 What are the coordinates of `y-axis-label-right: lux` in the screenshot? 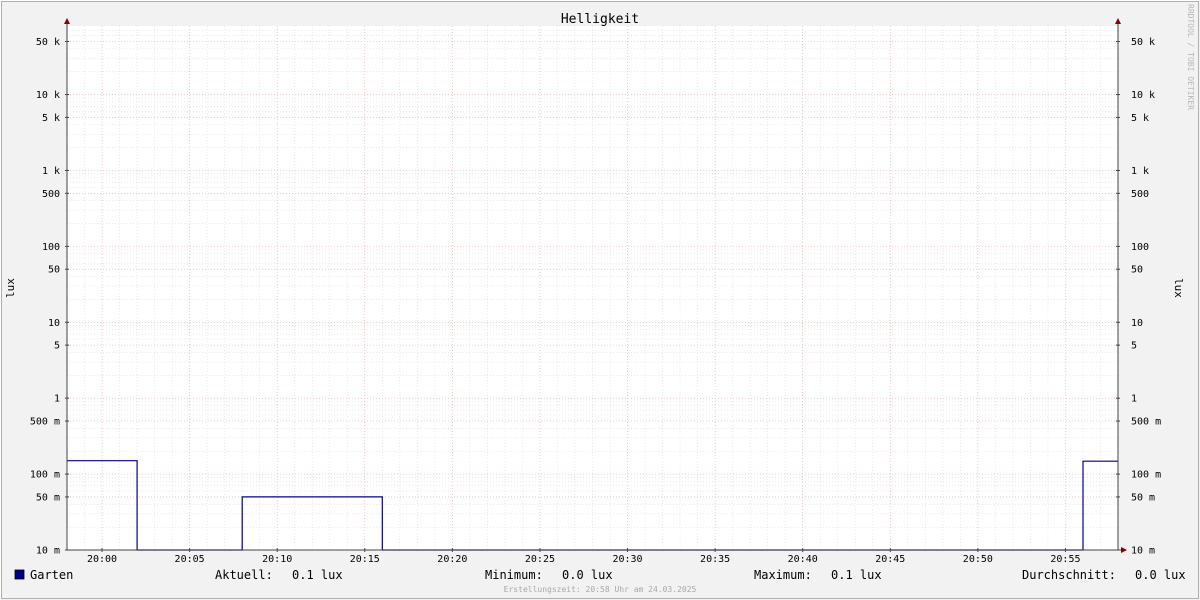 It's located at (1178, 288).